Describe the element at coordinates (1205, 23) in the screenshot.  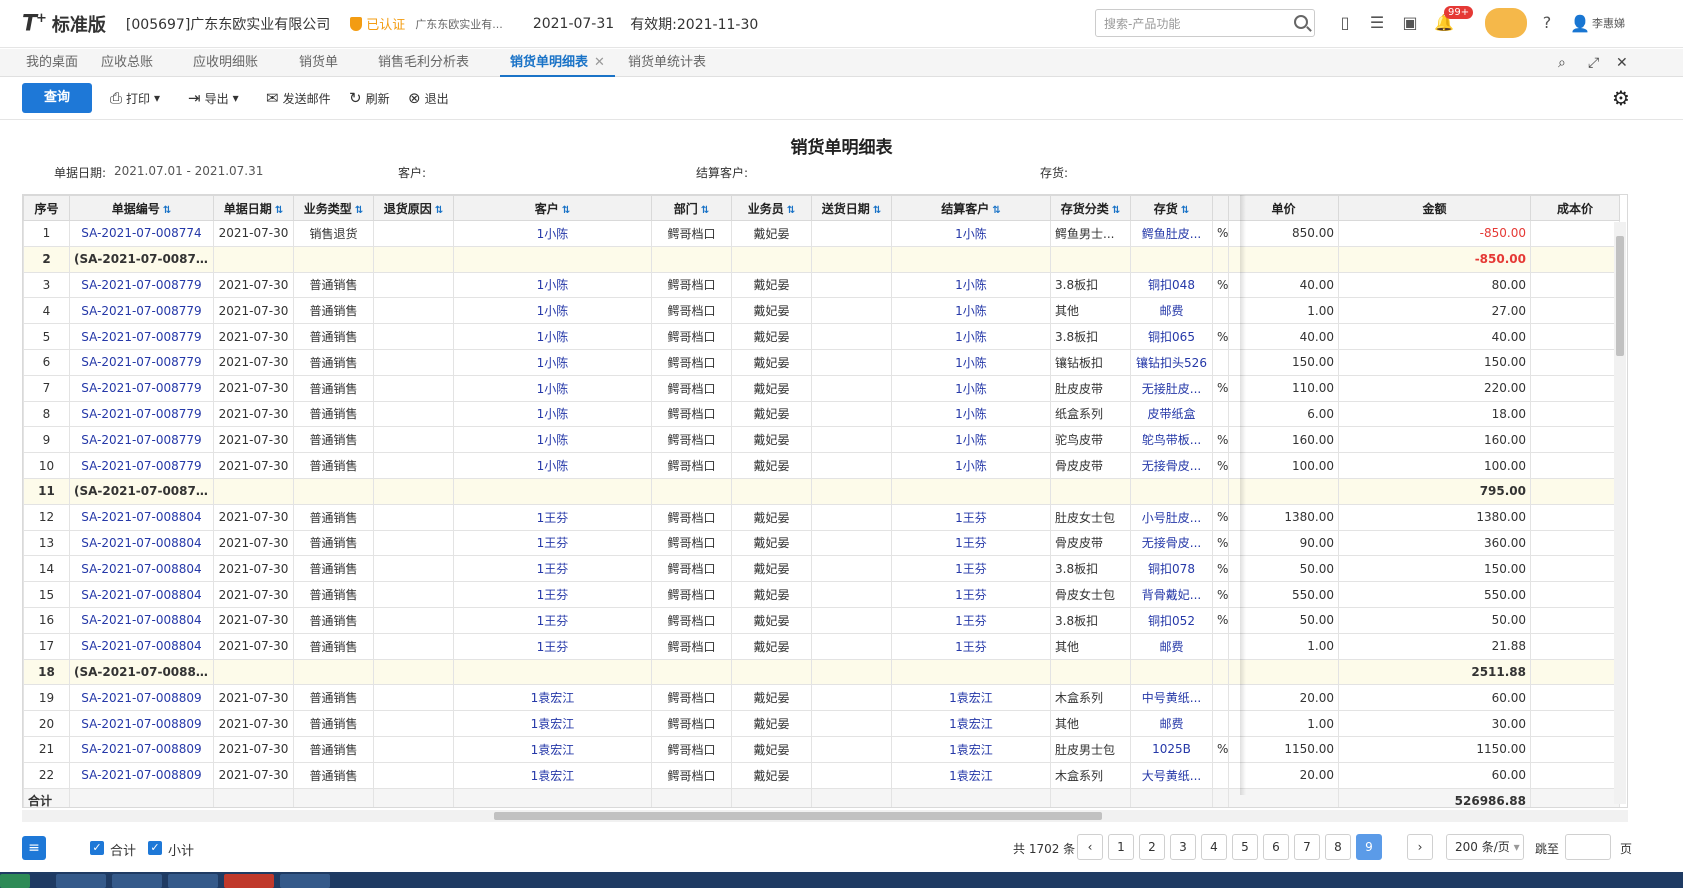
I see `search-input: 搜索-产品功能` at that location.